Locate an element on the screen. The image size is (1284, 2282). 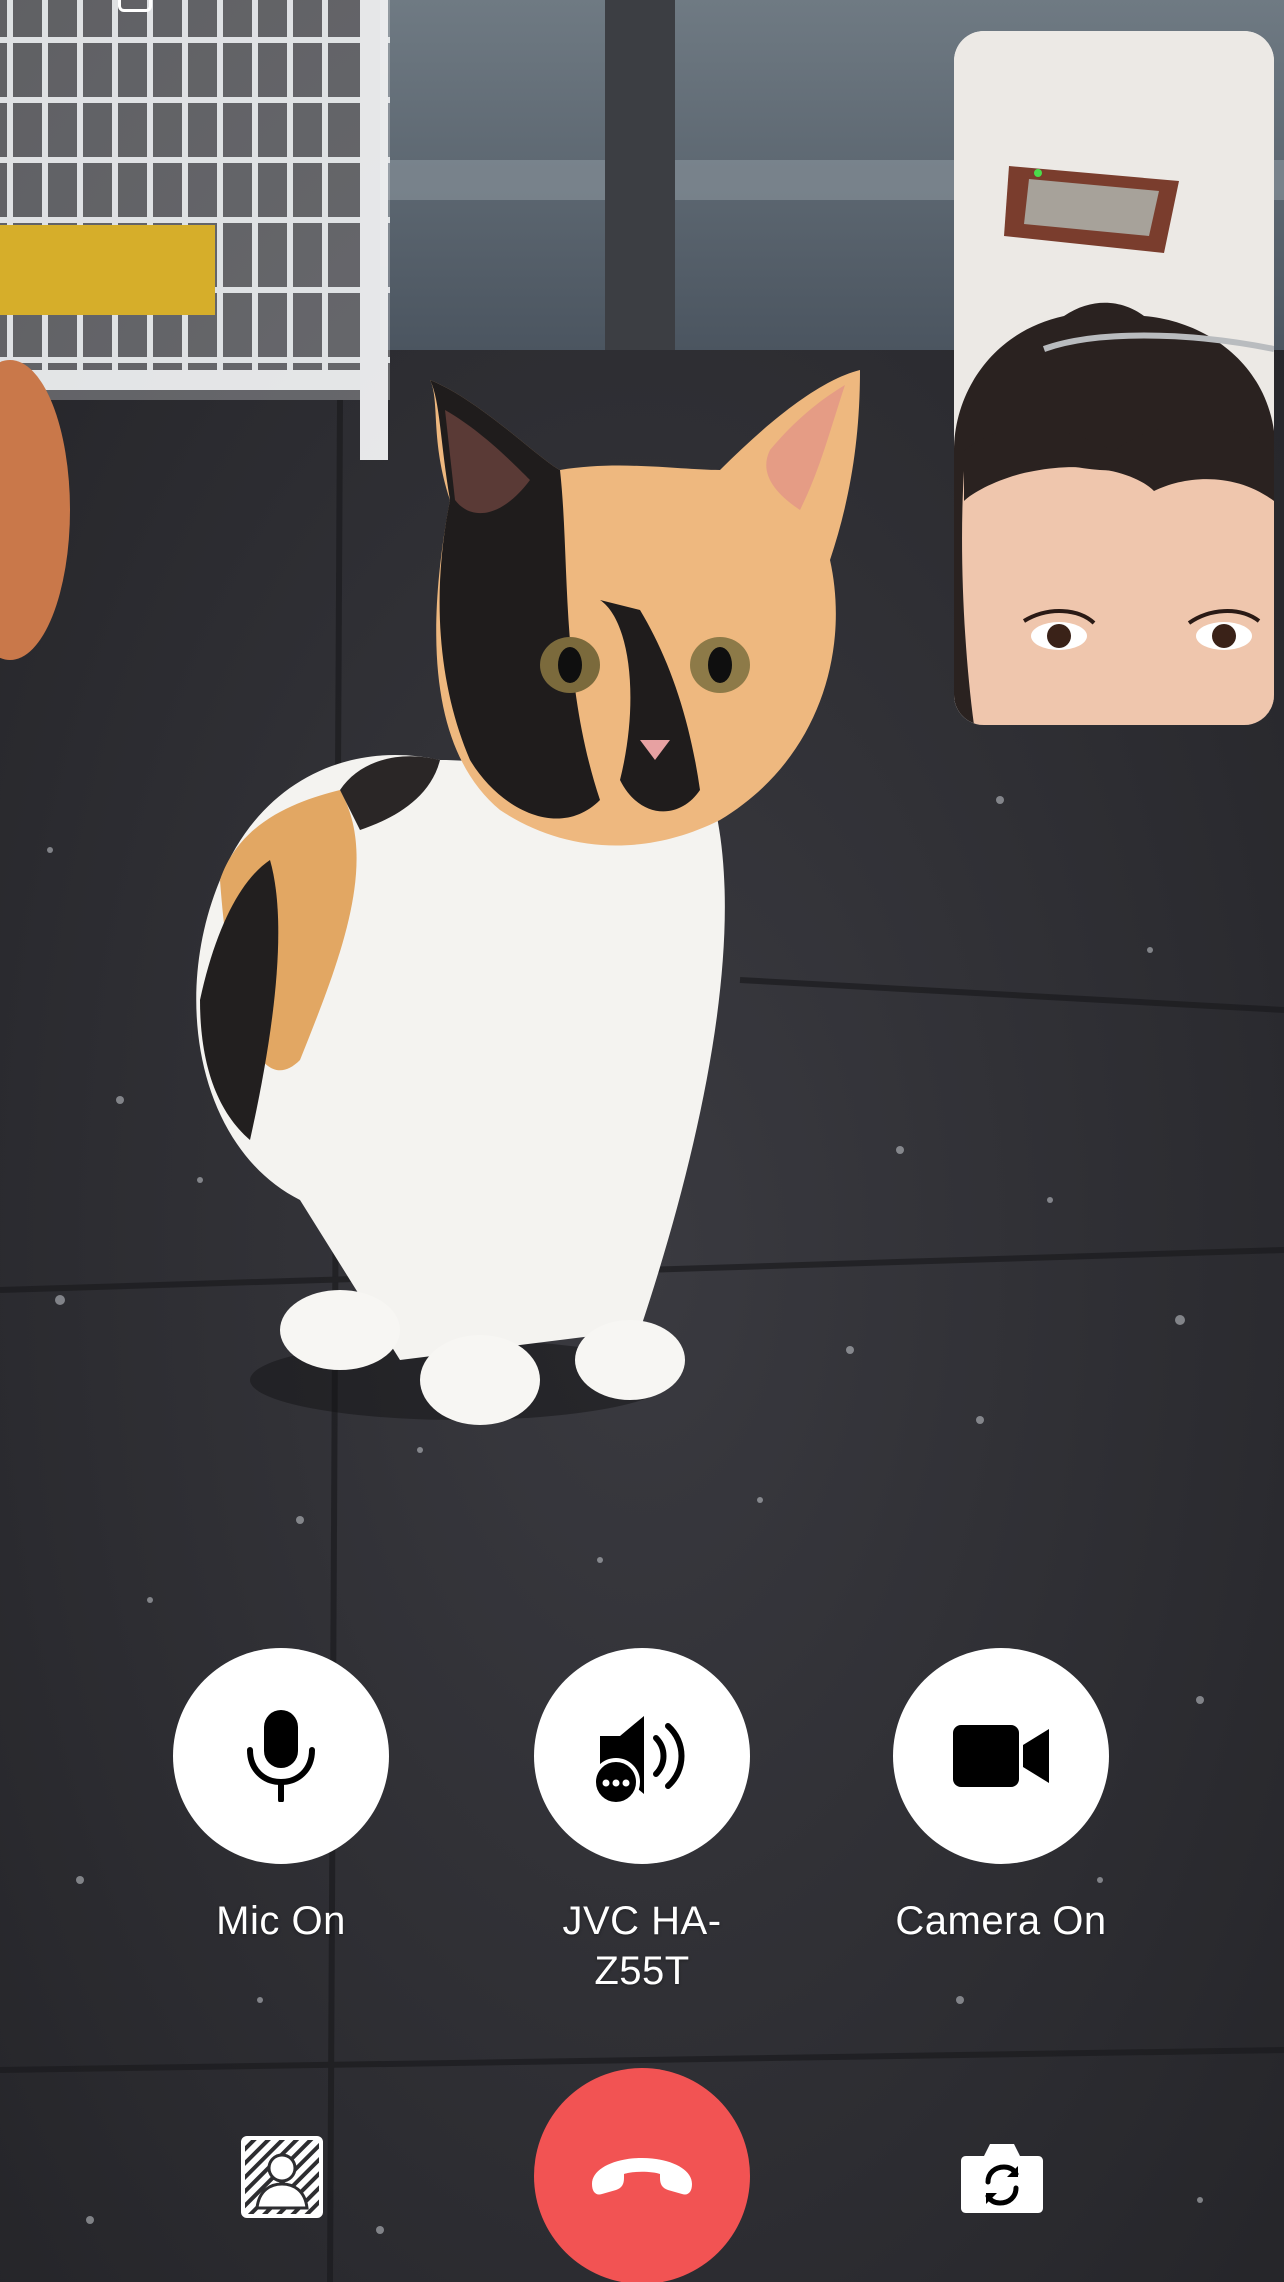
audio-output-button is located at coordinates (642, 1756).